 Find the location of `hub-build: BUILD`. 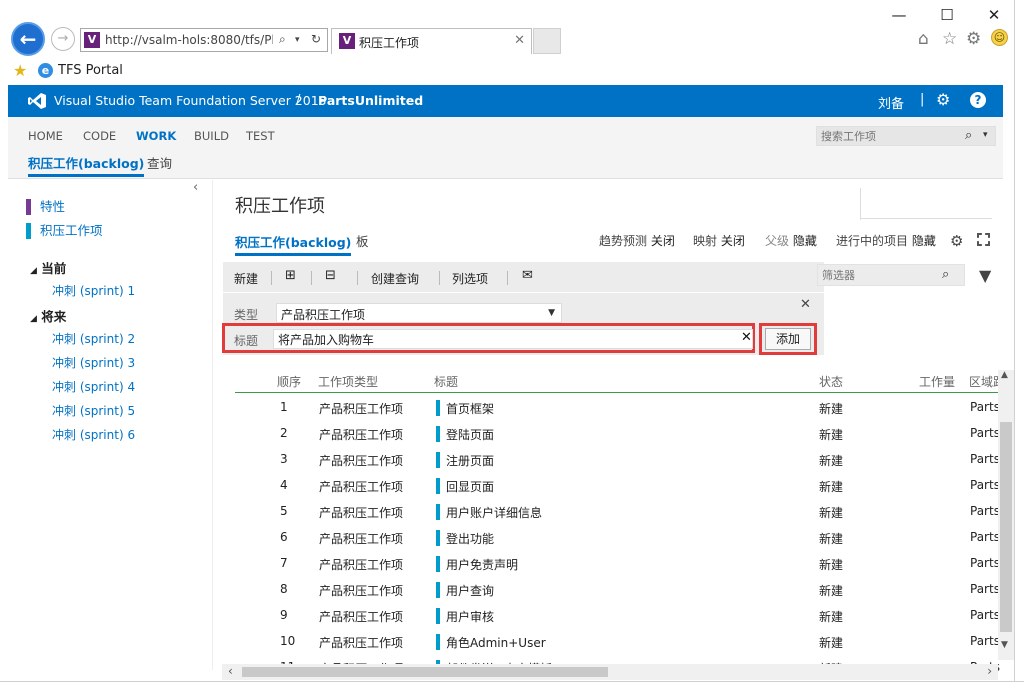

hub-build: BUILD is located at coordinates (211, 136).